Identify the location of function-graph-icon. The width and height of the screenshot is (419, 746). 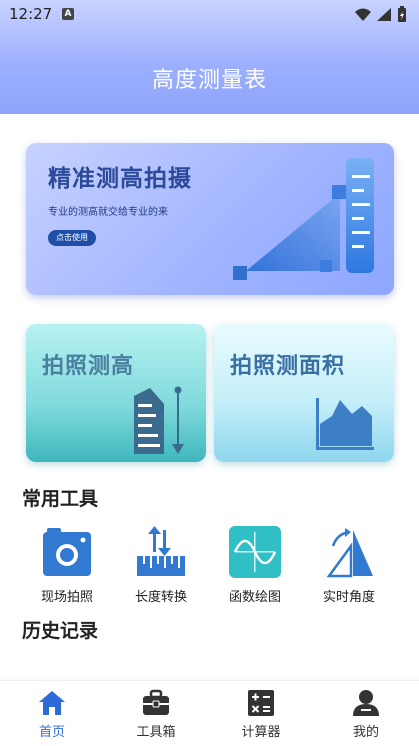
(255, 552).